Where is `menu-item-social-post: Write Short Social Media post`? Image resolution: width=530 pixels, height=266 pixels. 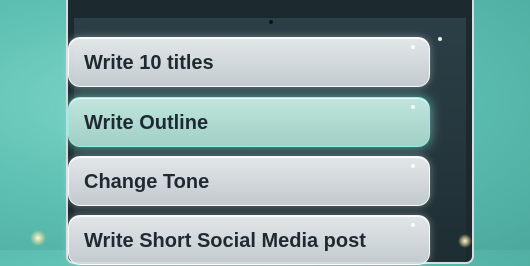 menu-item-social-post: Write Short Social Media post is located at coordinates (249, 240).